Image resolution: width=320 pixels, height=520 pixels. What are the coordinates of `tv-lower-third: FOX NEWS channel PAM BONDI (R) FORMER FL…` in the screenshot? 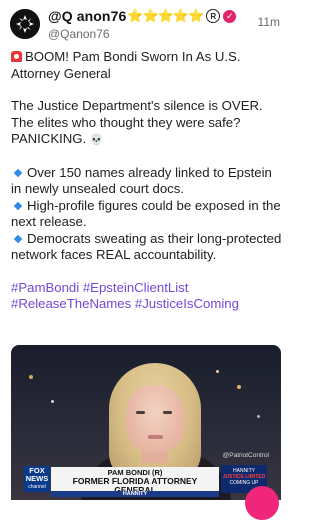 It's located at (146, 481).